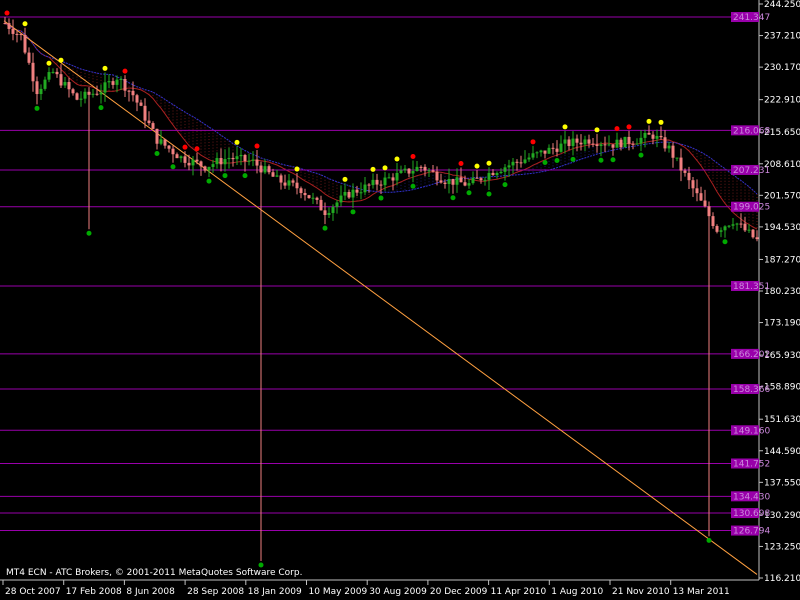 This screenshot has width=800, height=600. What do you see at coordinates (751, 208) in the screenshot?
I see `level-label: 199.025` at bounding box center [751, 208].